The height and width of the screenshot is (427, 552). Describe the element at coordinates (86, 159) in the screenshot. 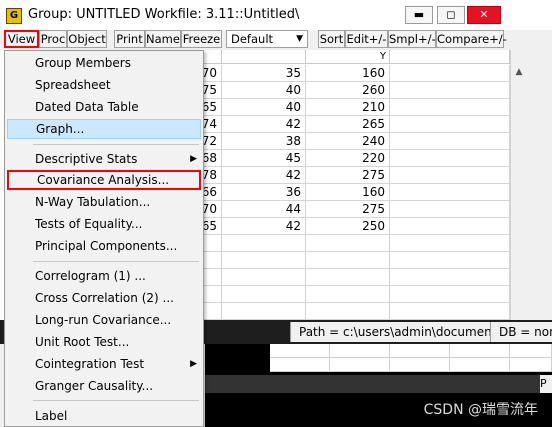

I see `menu-item-label: Descriptive Stats` at that location.